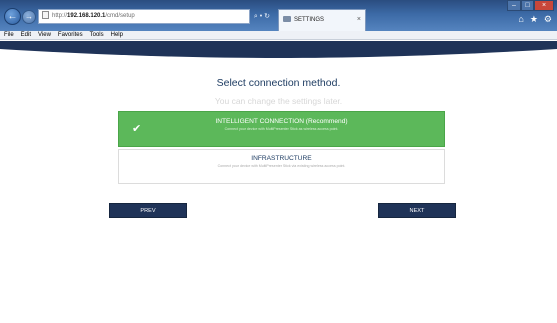 The width and height of the screenshot is (557, 323). What do you see at coordinates (117, 35) in the screenshot?
I see `menu-help: Help` at bounding box center [117, 35].